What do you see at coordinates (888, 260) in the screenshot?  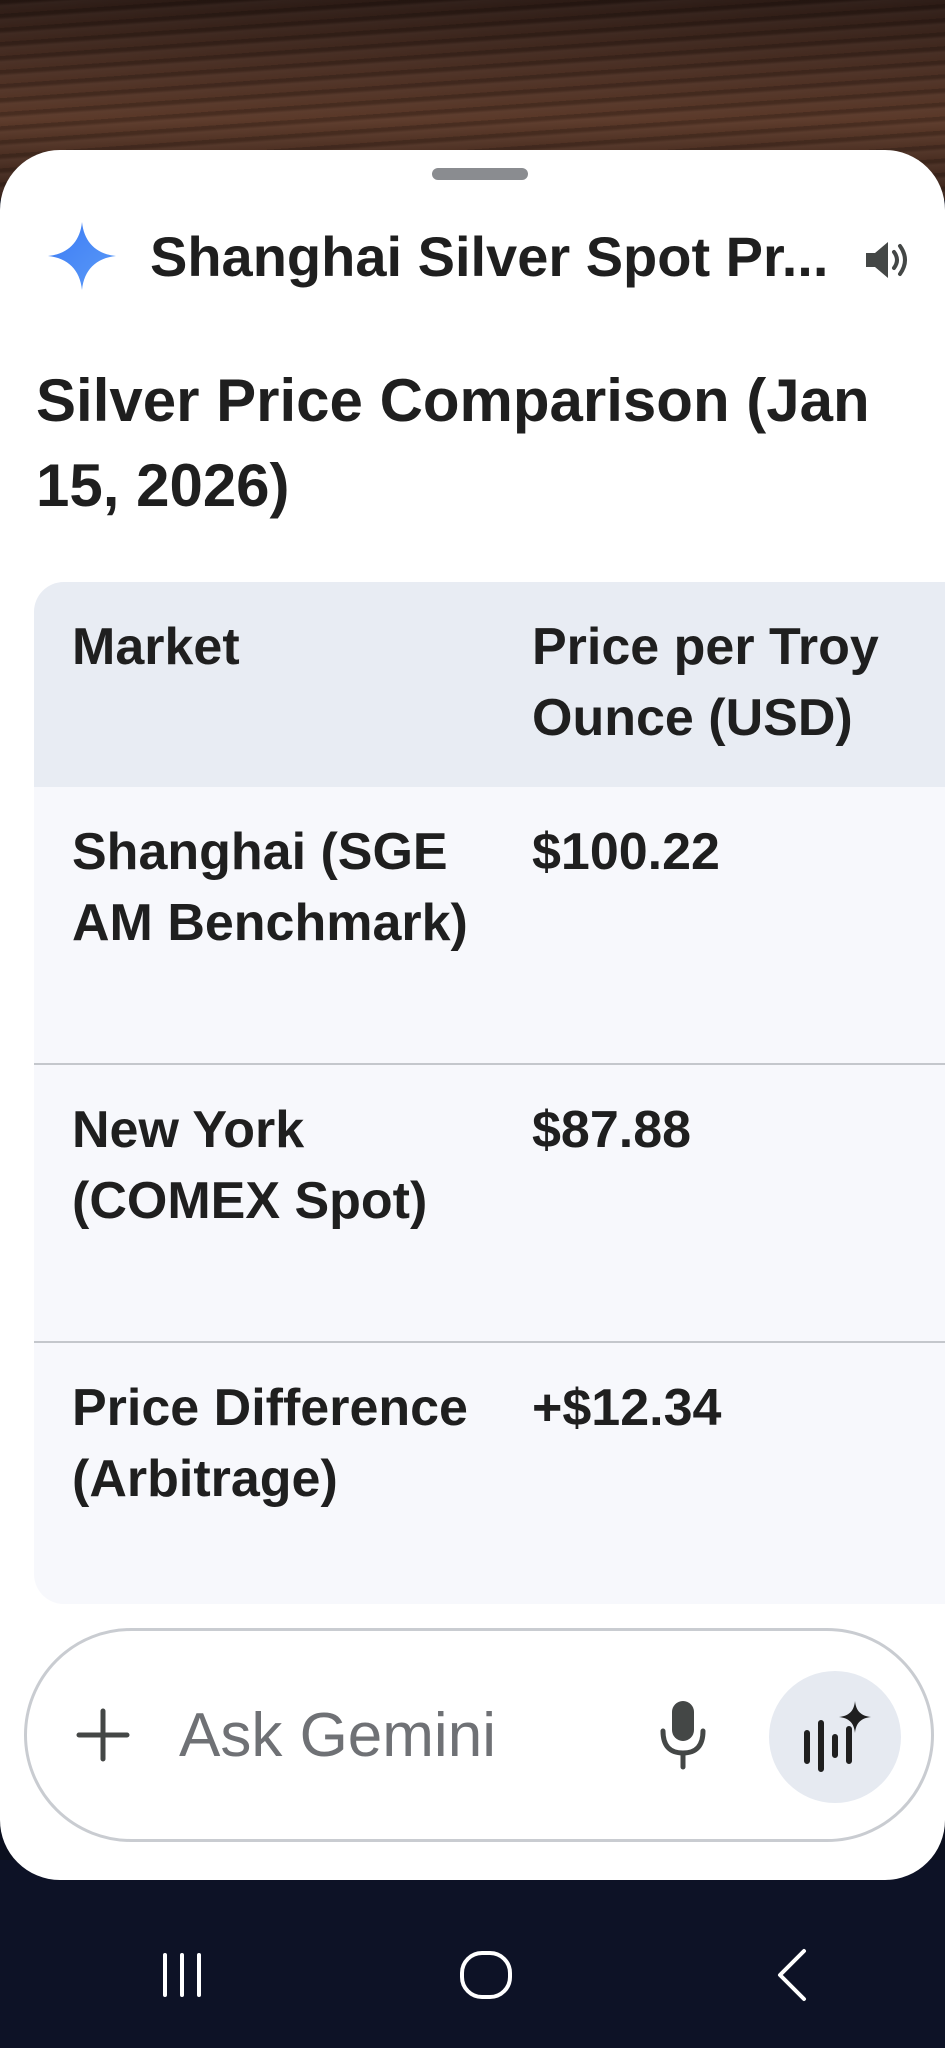 I see `speaker-icon` at bounding box center [888, 260].